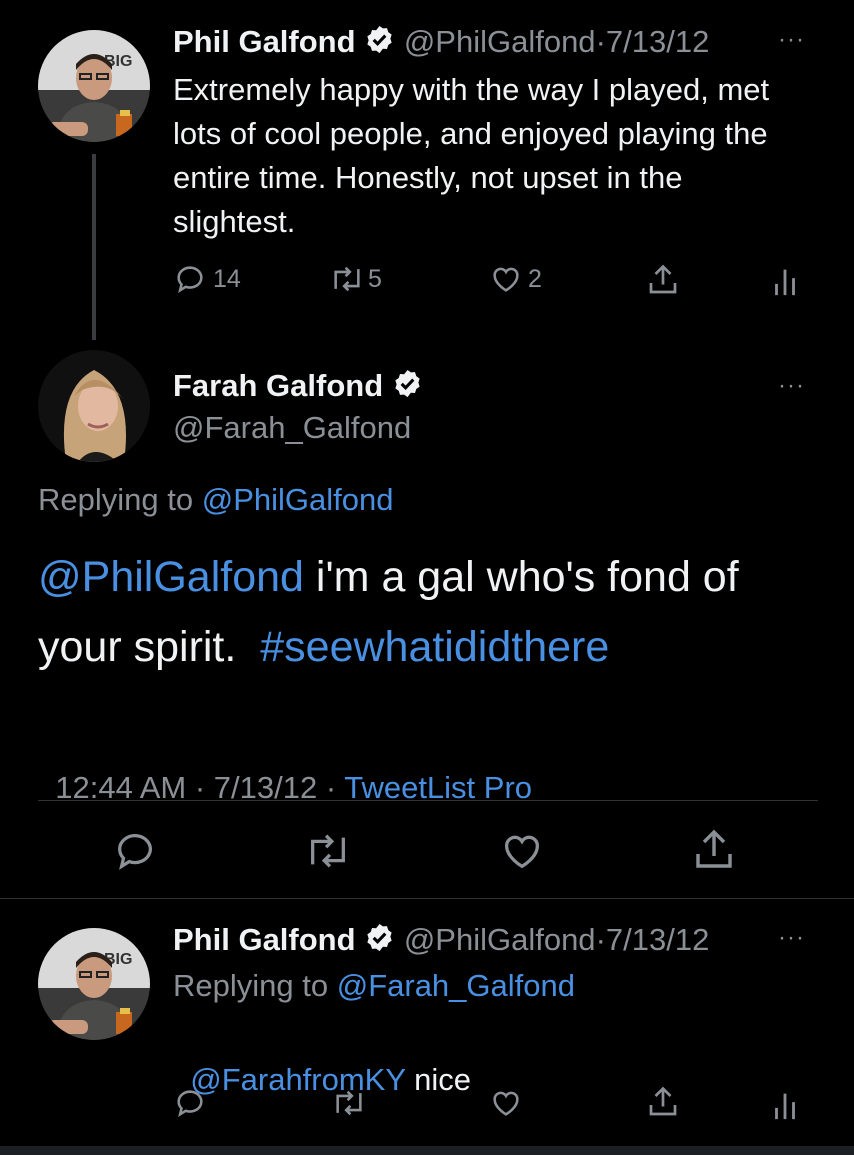  What do you see at coordinates (438, 1079) in the screenshot?
I see `tweet-body: nice` at bounding box center [438, 1079].